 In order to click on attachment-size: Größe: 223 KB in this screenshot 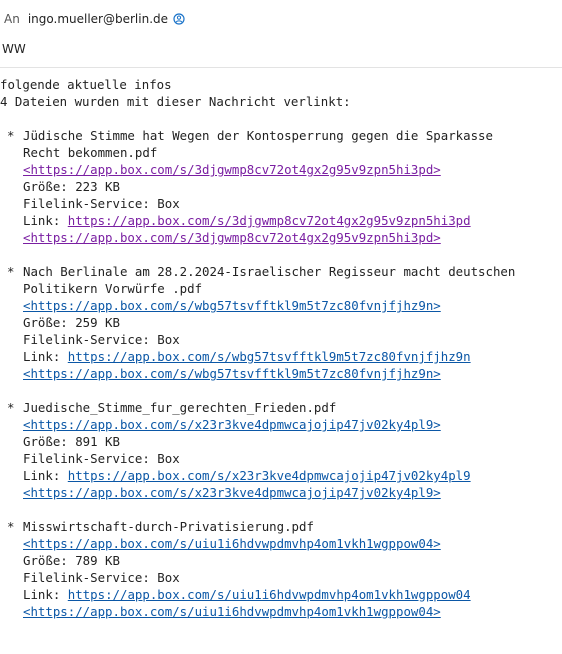, I will do `click(71, 186)`.